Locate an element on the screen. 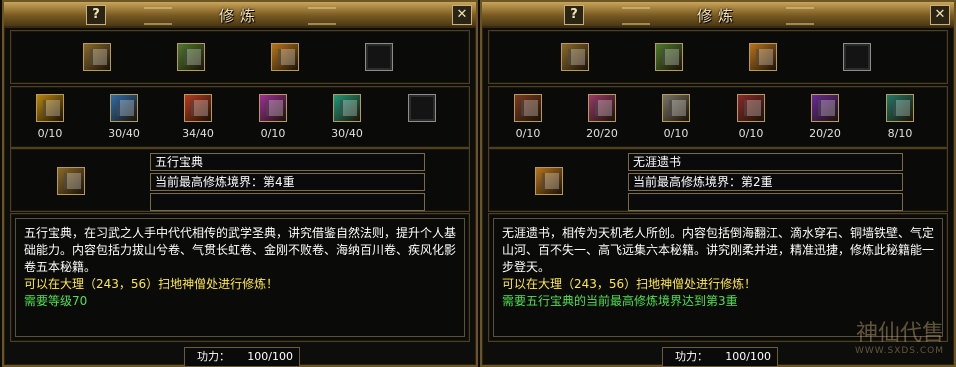 The height and width of the screenshot is (367, 956). requirement-text: 需要等级70 is located at coordinates (56, 301).